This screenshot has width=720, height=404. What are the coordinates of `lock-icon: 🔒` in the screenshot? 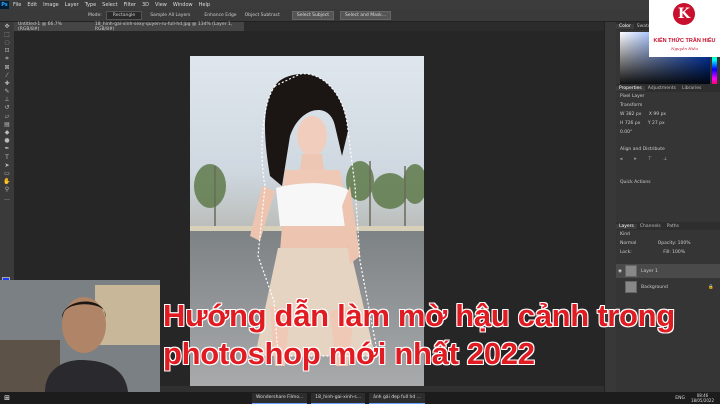 It's located at (711, 287).